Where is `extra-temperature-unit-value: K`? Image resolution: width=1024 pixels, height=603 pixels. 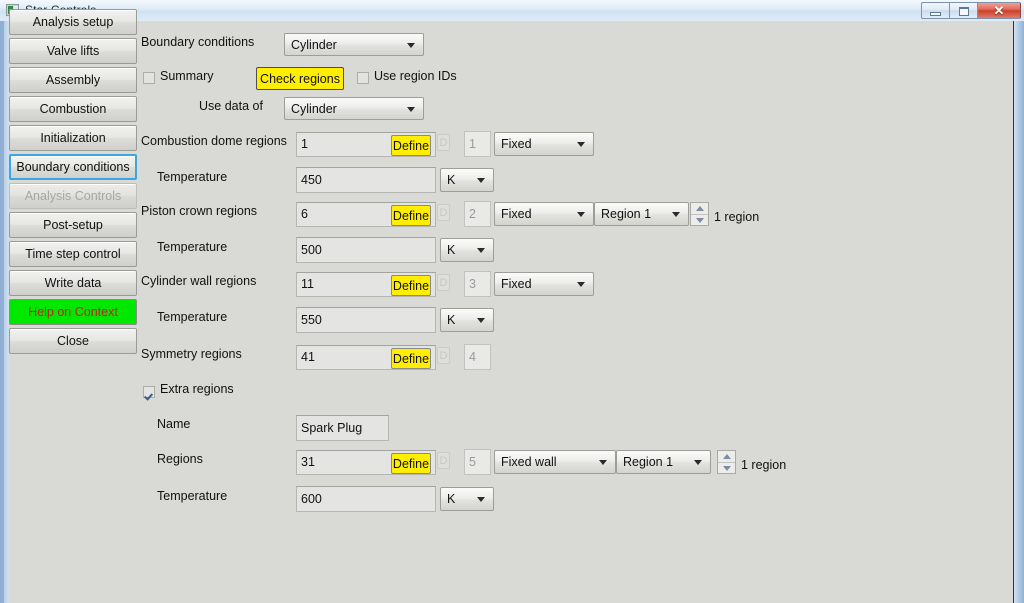
extra-temperature-unit-value: K is located at coordinates (451, 499).